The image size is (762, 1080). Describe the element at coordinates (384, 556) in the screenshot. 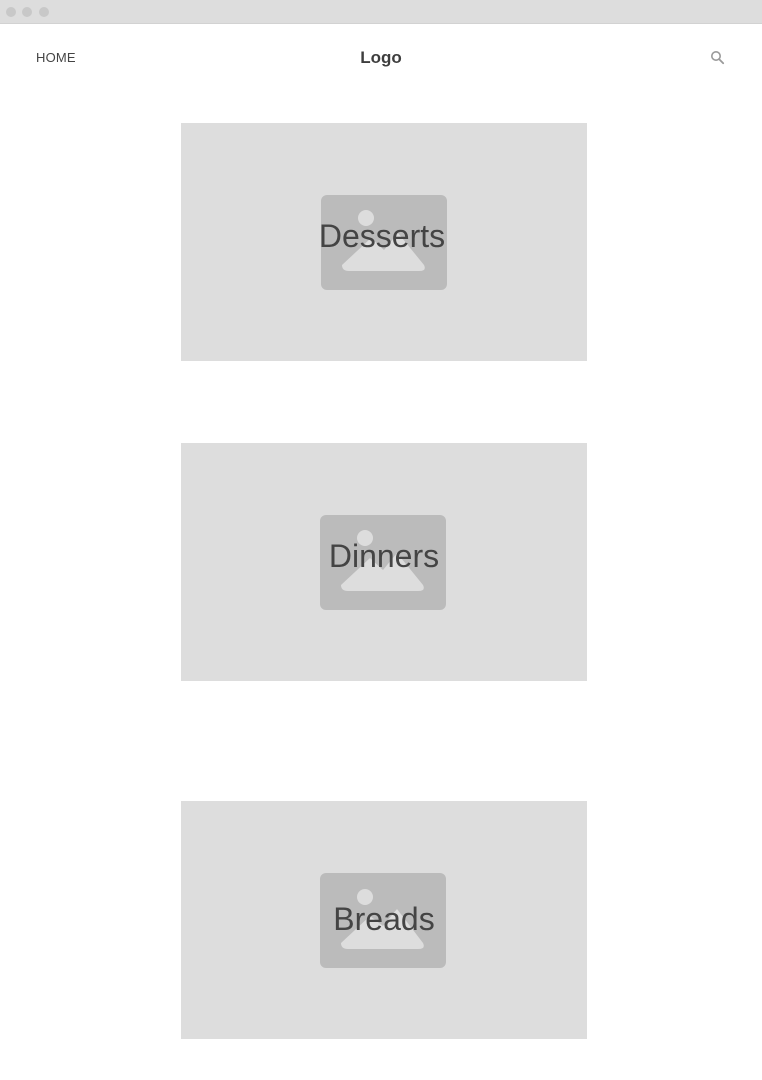

I see `category-card-label: Dinners` at that location.